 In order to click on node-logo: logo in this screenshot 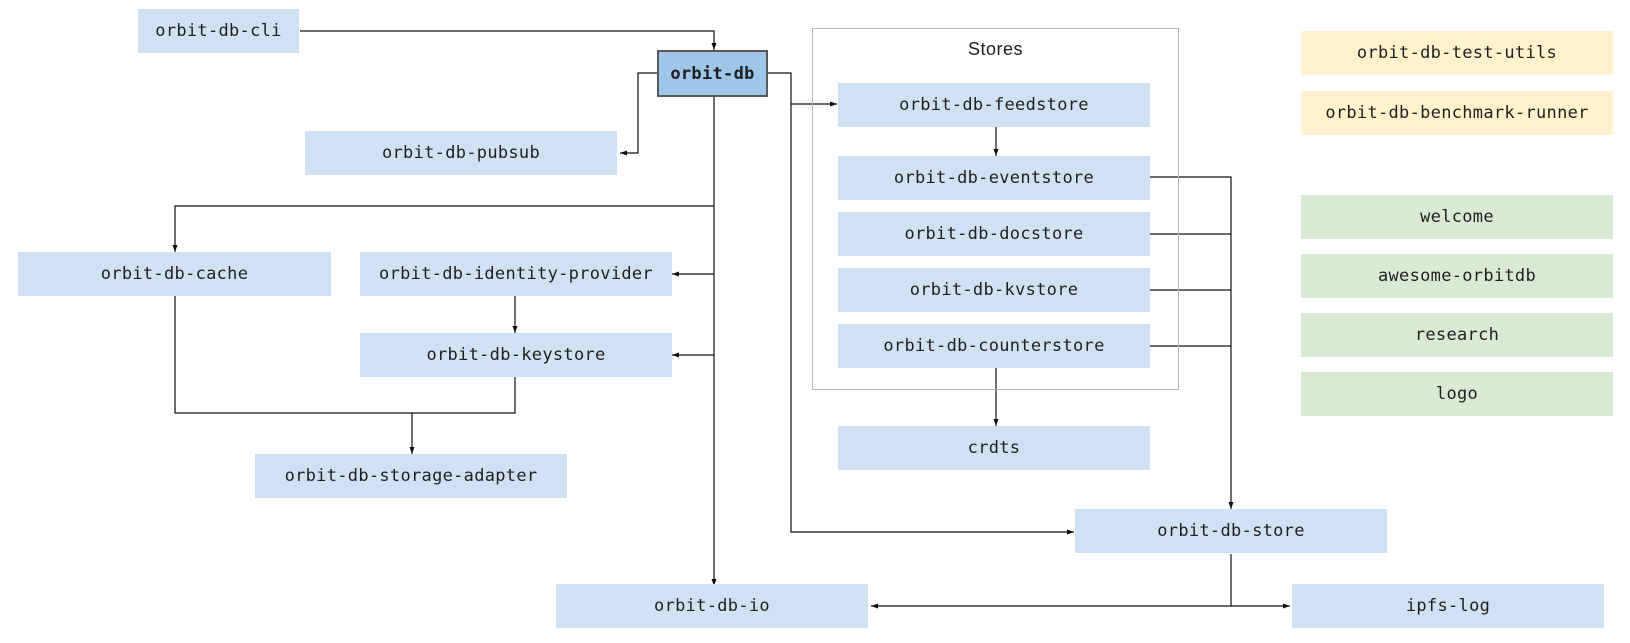, I will do `click(1457, 394)`.